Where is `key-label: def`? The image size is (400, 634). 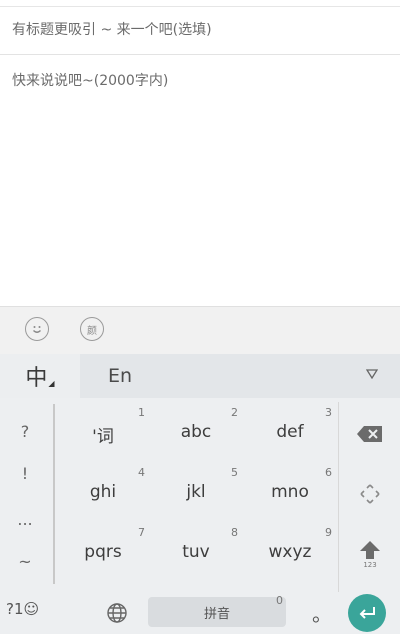 key-label: def is located at coordinates (290, 432).